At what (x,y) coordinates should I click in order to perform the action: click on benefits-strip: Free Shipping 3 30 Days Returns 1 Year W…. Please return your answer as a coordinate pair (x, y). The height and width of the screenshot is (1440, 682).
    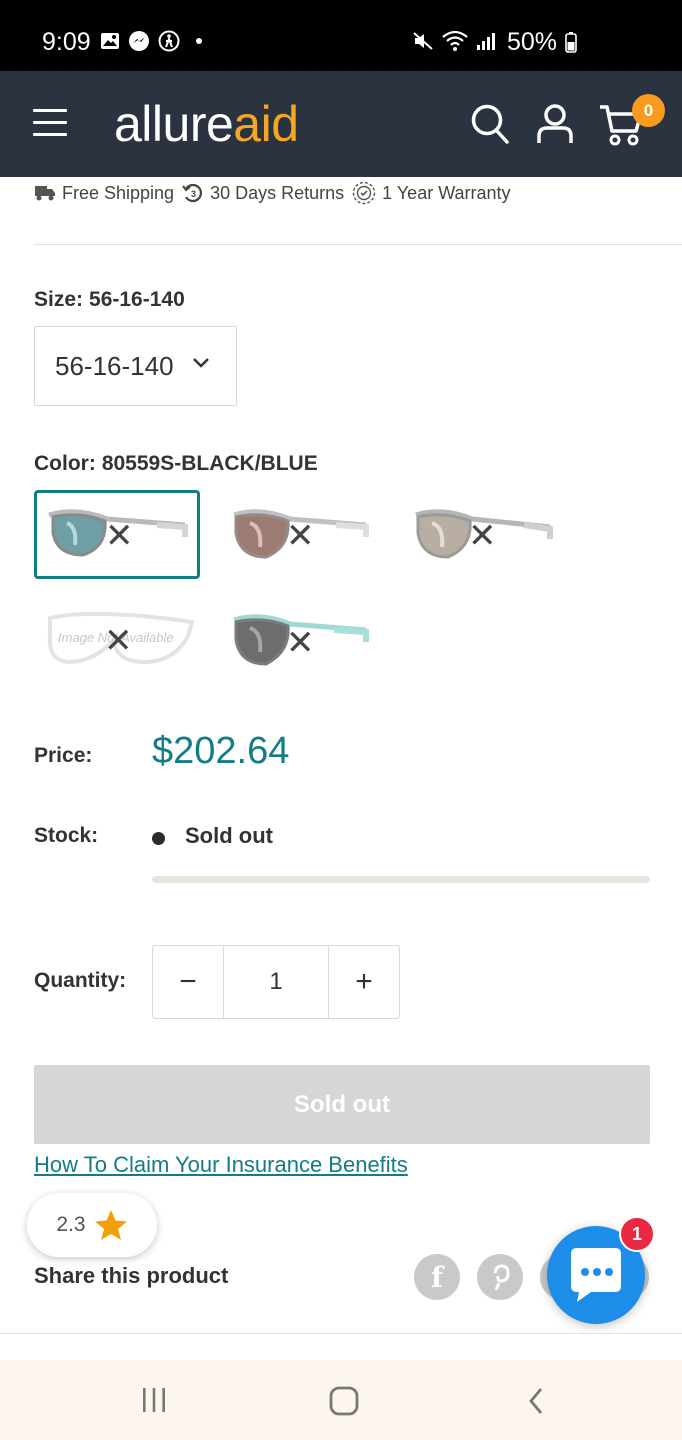
    Looking at the image, I should click on (276, 193).